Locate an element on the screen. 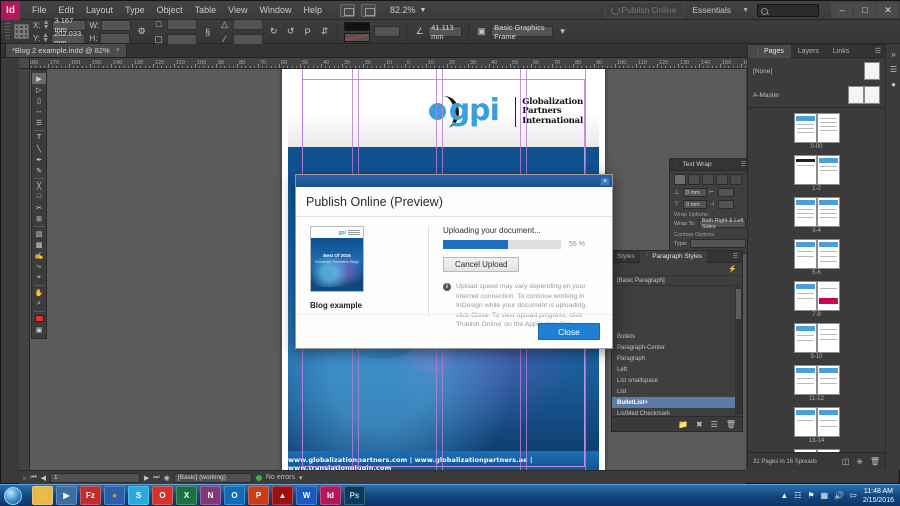 The image size is (900, 506). page-jump-icon: ♭ is located at coordinates (24, 478).